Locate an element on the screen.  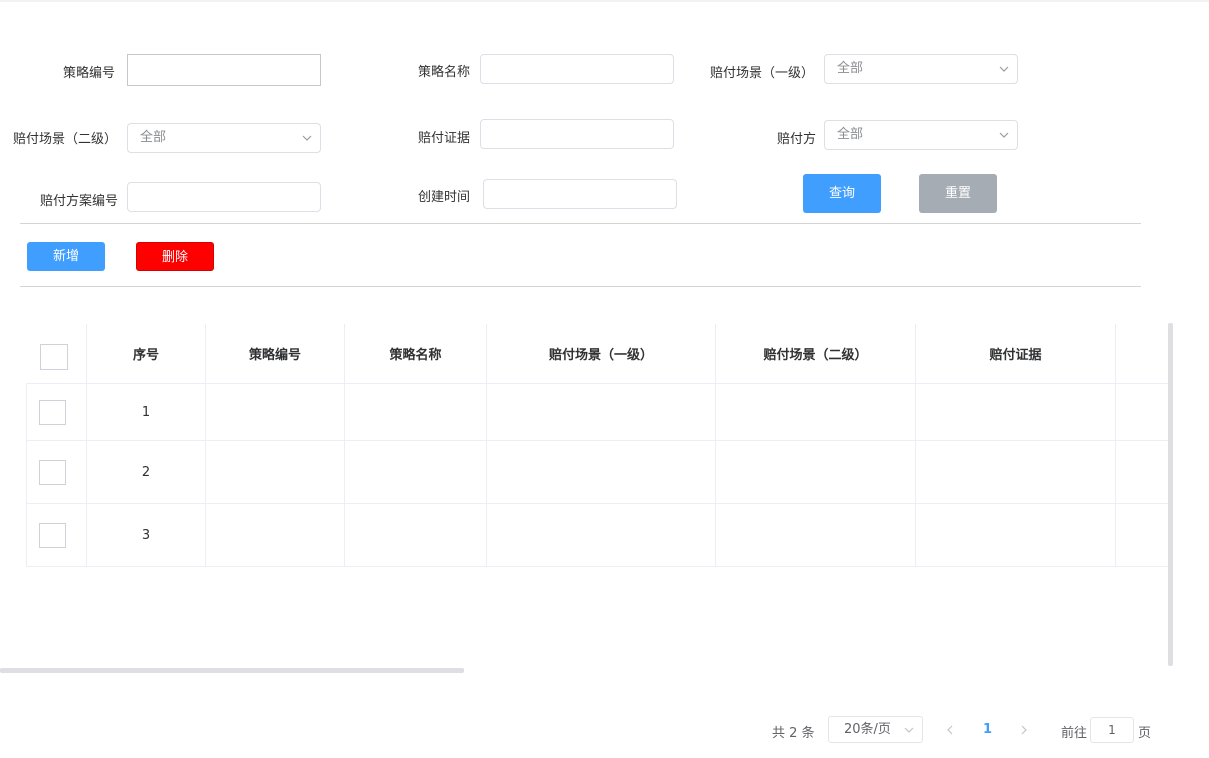
created-time-input is located at coordinates (580, 194).